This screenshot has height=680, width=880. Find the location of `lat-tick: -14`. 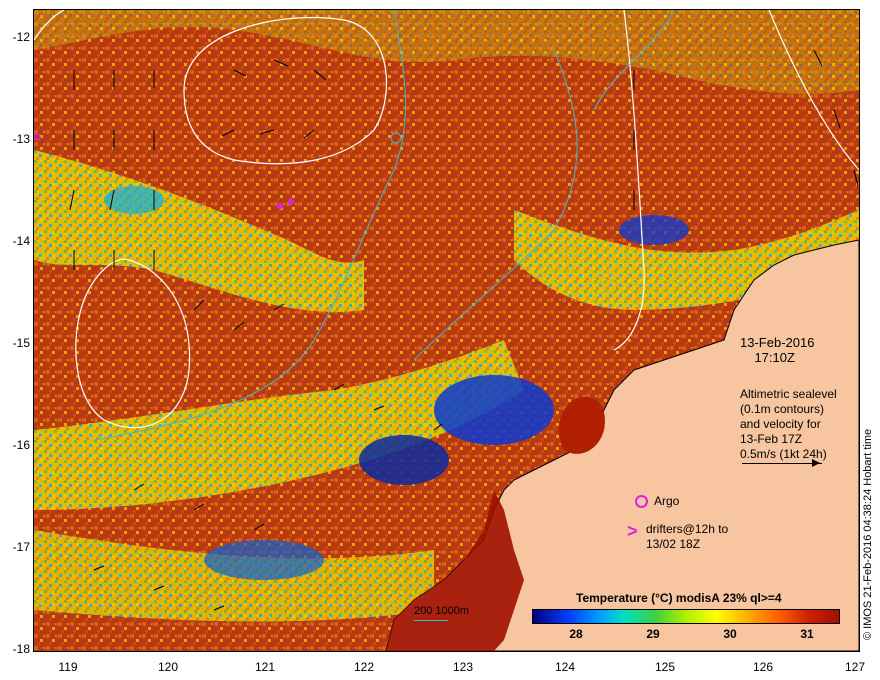

lat-tick: -14 is located at coordinates (21, 241).